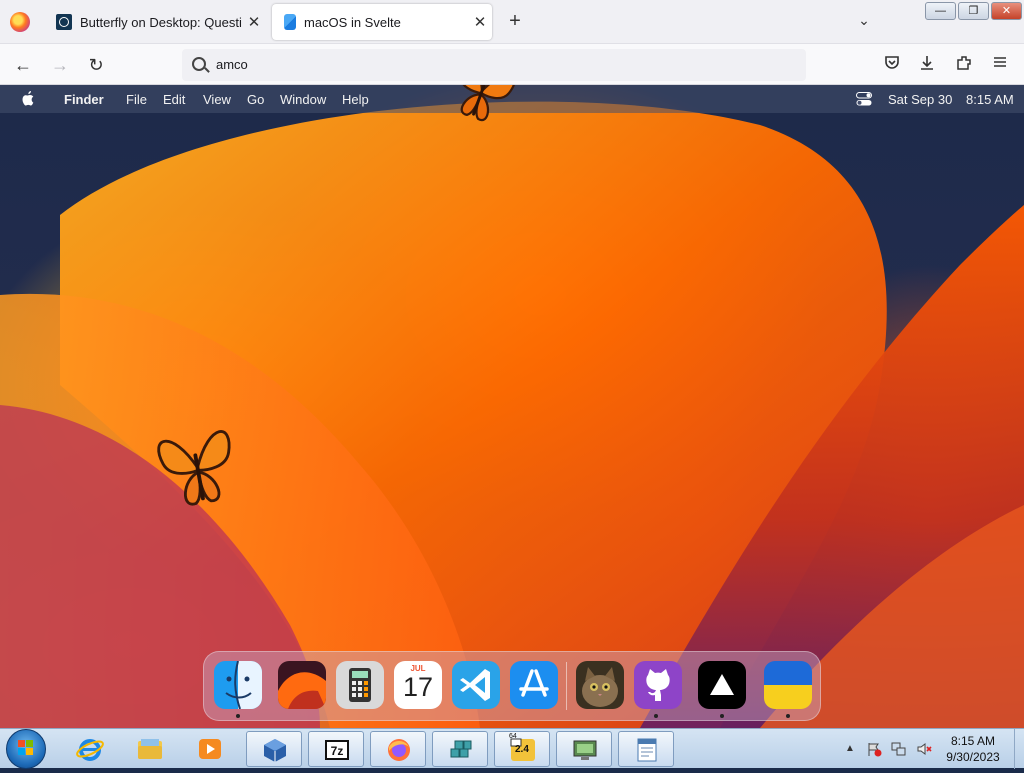  I want to click on pocket-icon, so click(892, 64).